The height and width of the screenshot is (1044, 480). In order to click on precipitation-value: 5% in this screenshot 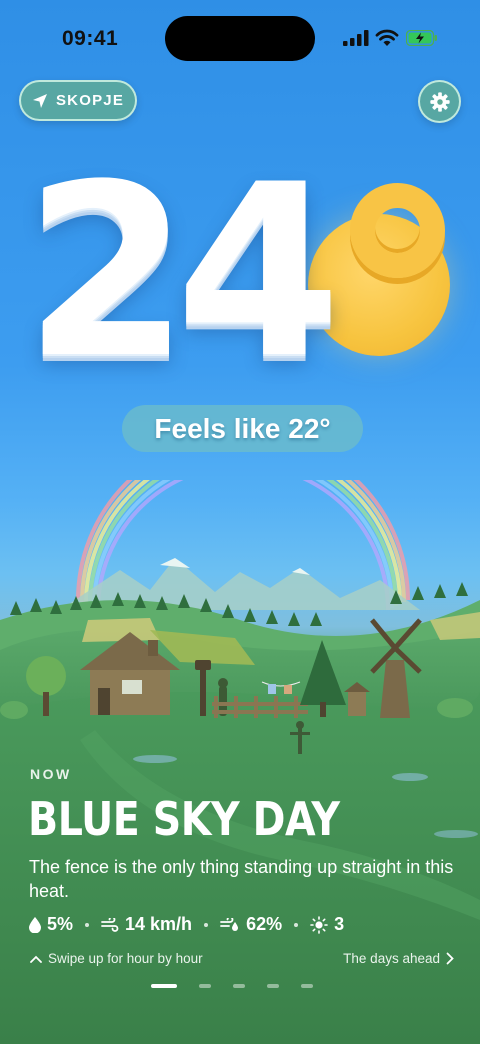, I will do `click(60, 924)`.